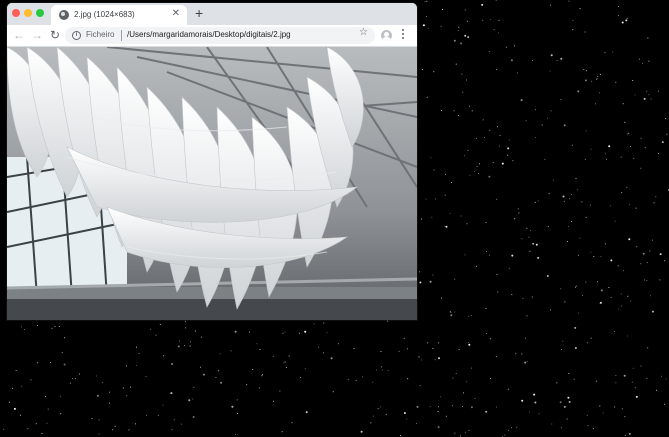 The height and width of the screenshot is (437, 669). What do you see at coordinates (28, 13) in the screenshot?
I see `minimize-window-button` at bounding box center [28, 13].